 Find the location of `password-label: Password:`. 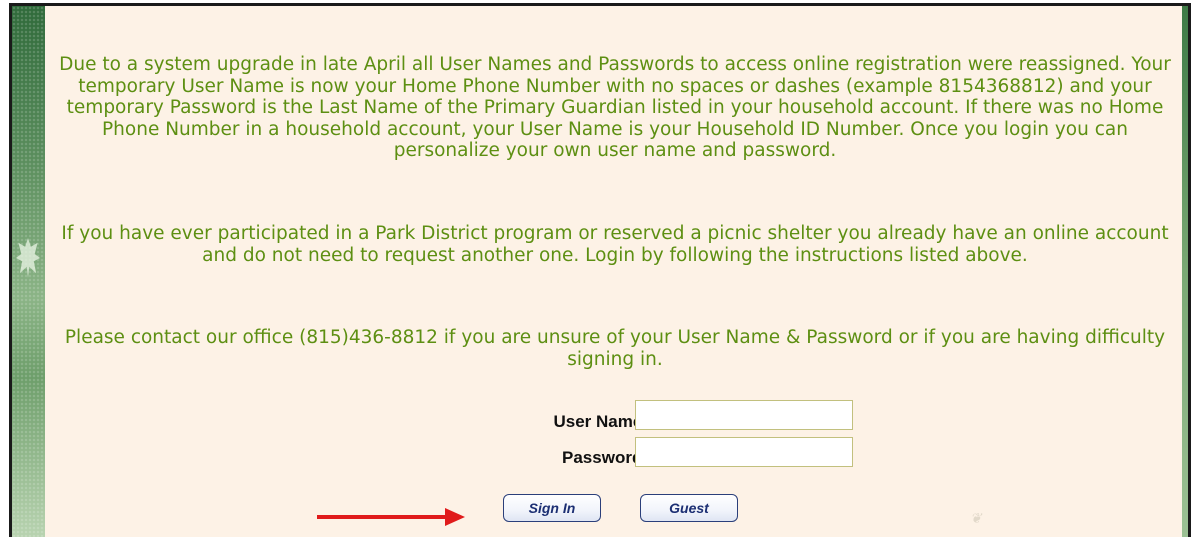

password-label: Password: is located at coordinates (605, 457).